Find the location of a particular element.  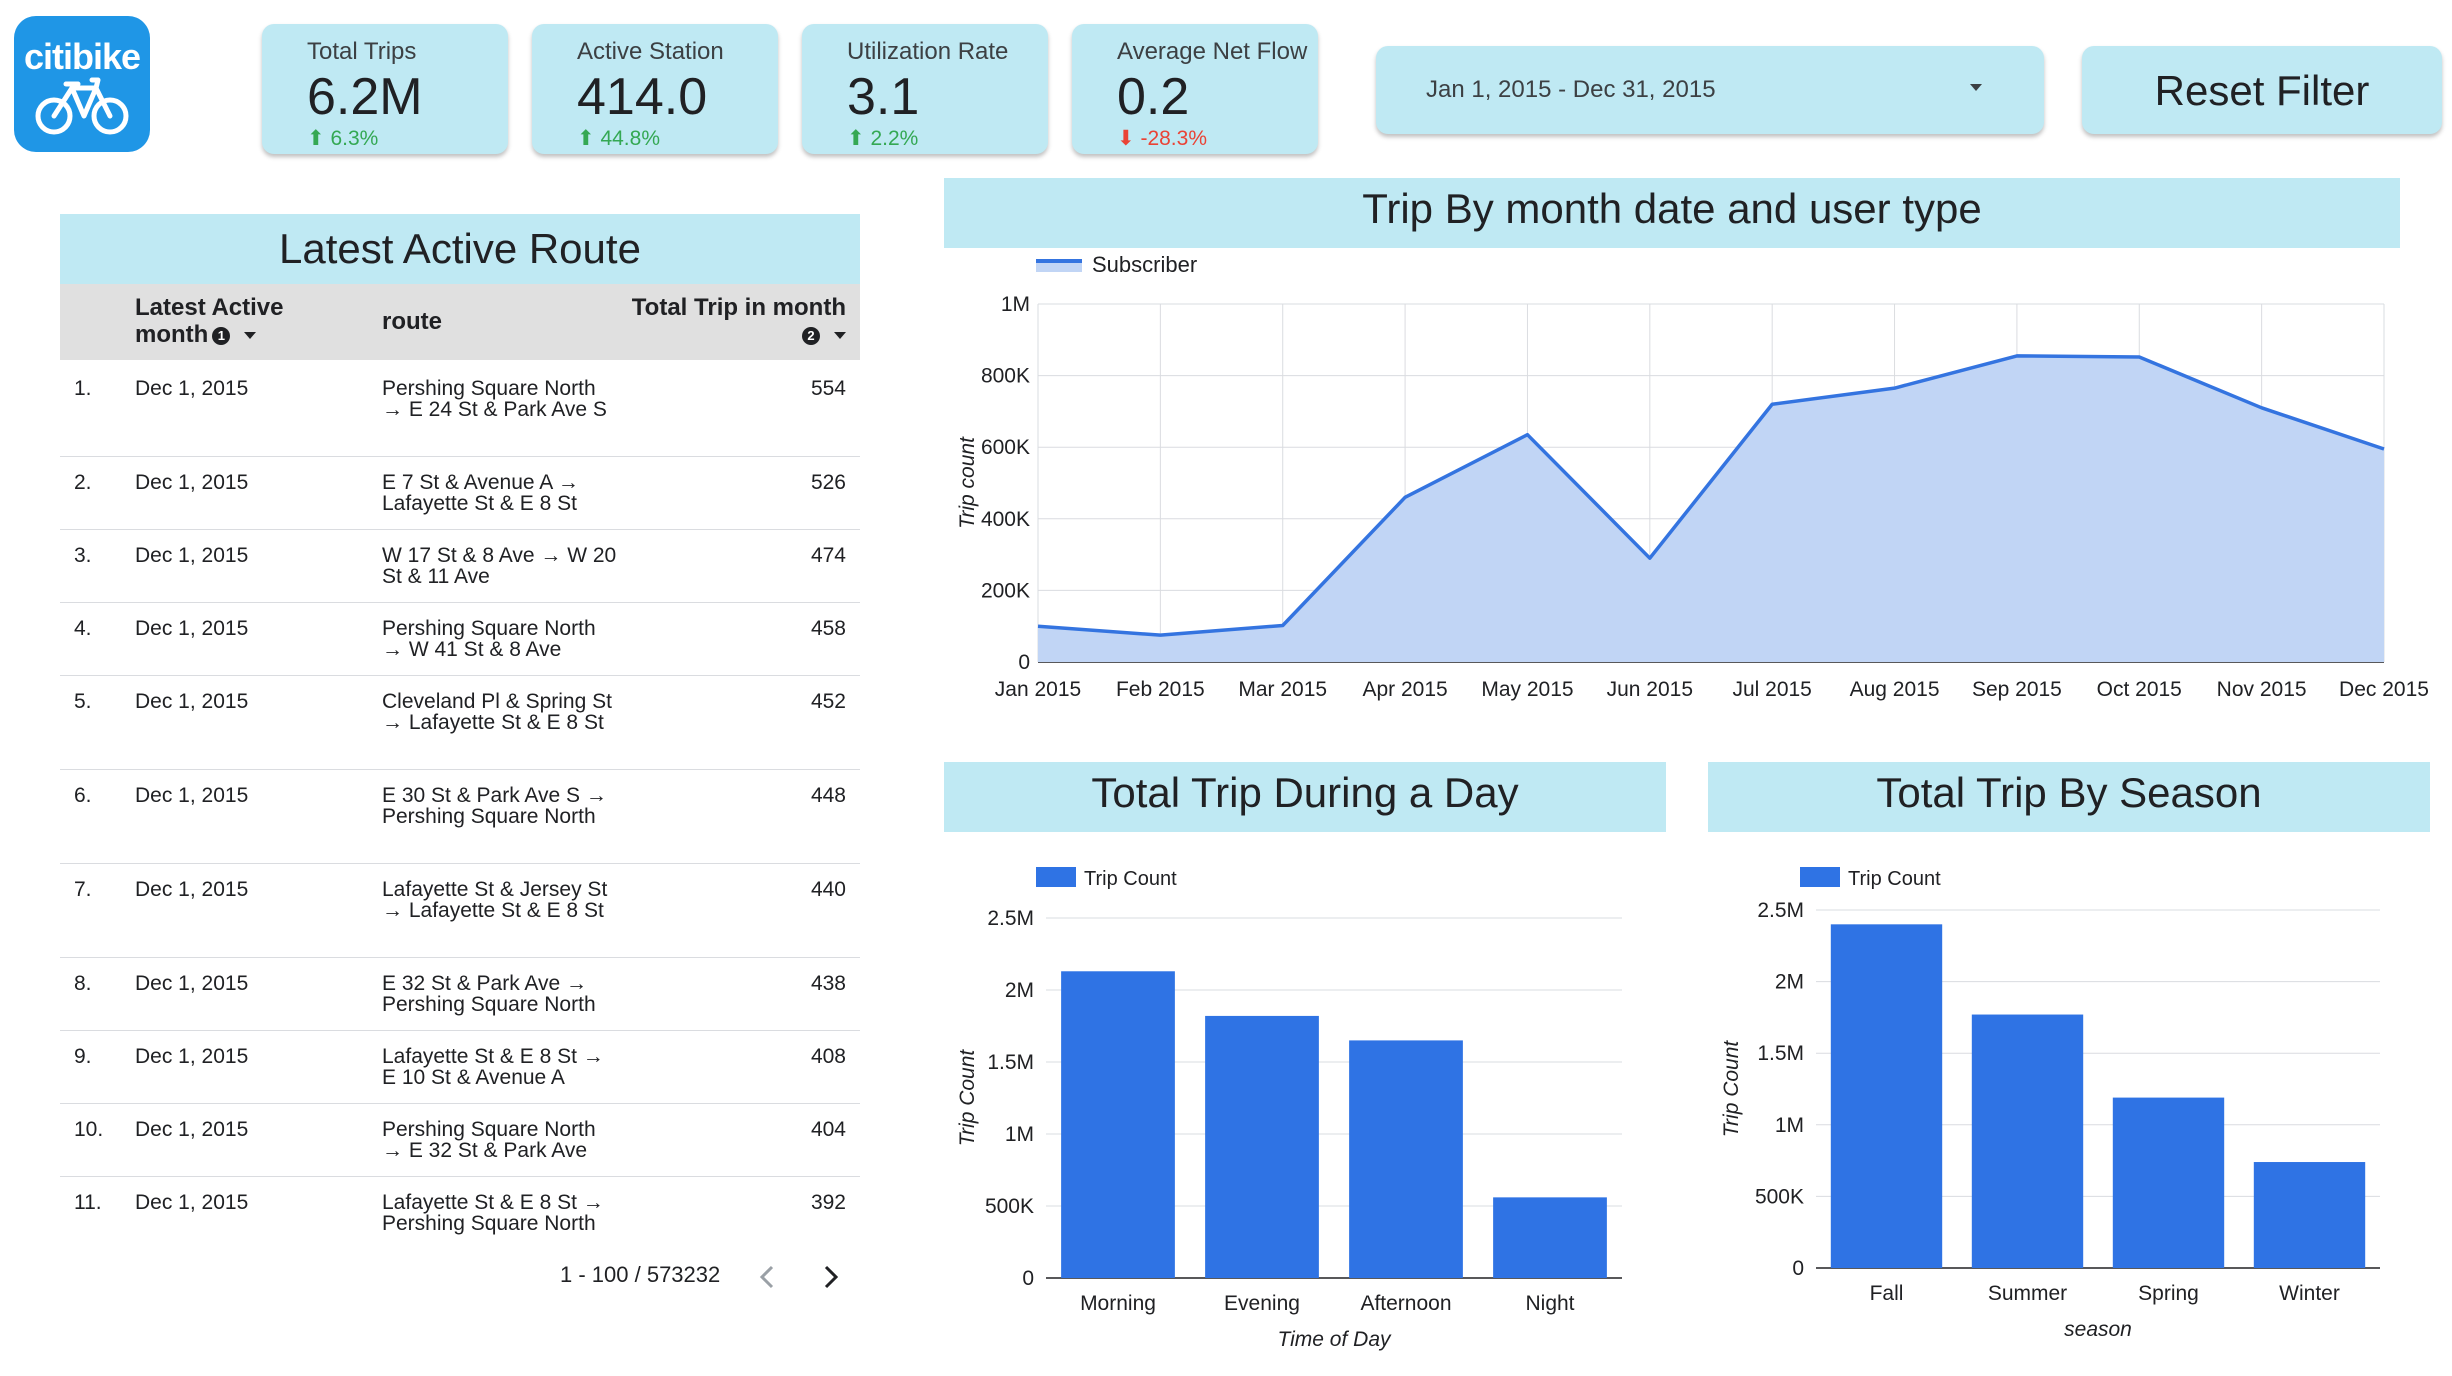

bar-evening is located at coordinates (1262, 1146).